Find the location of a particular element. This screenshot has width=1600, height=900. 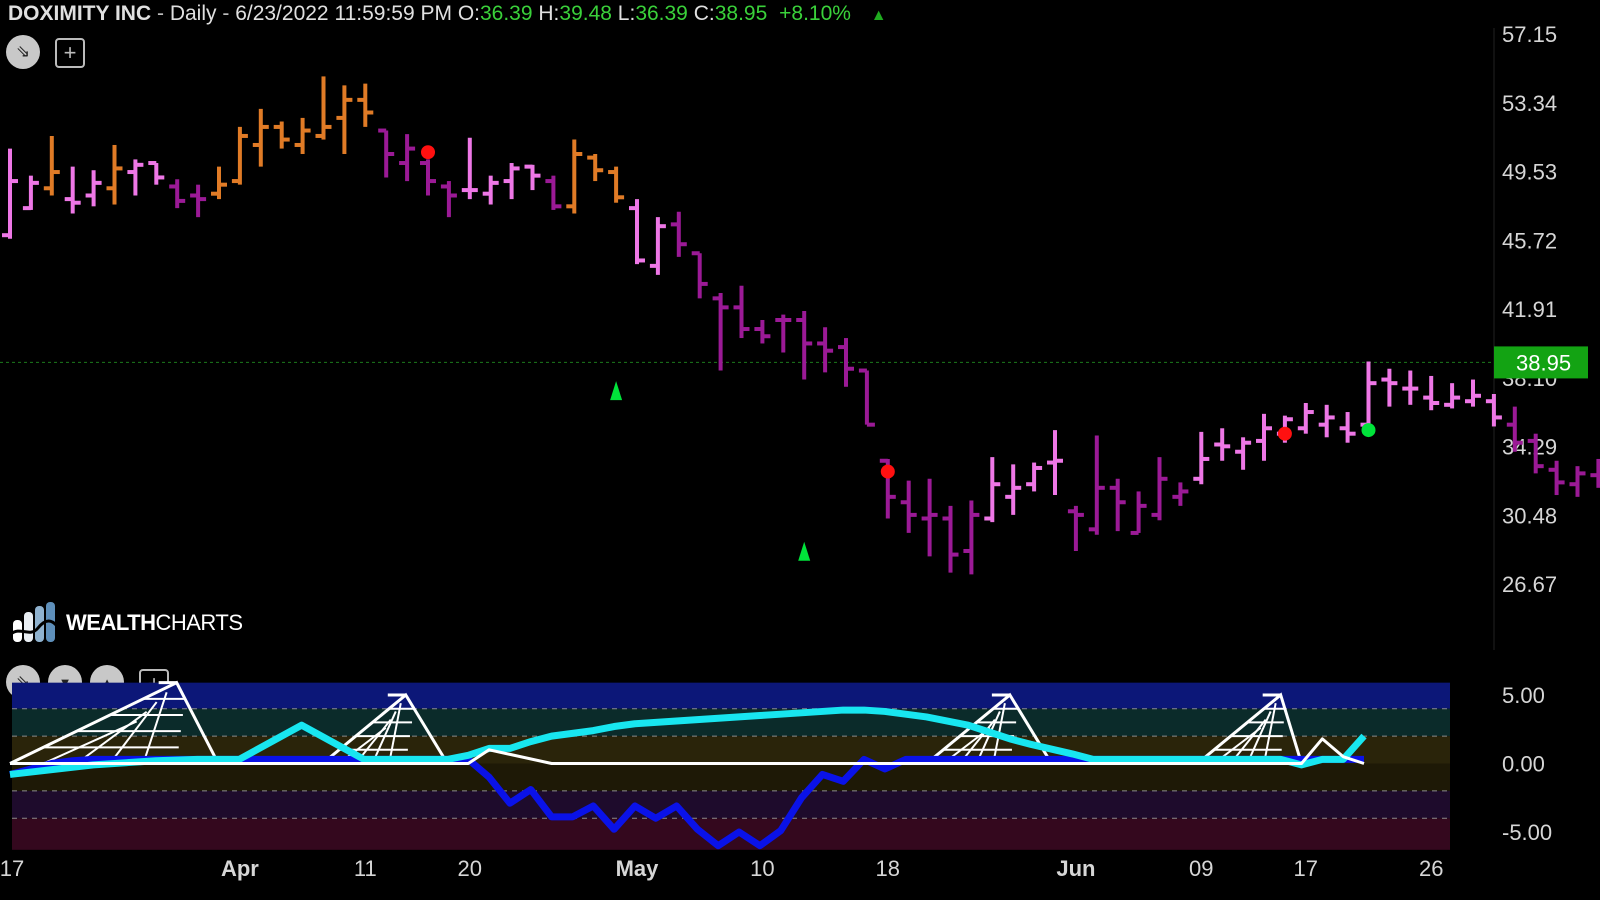

date-tick-label: Apr is located at coordinates (240, 868).